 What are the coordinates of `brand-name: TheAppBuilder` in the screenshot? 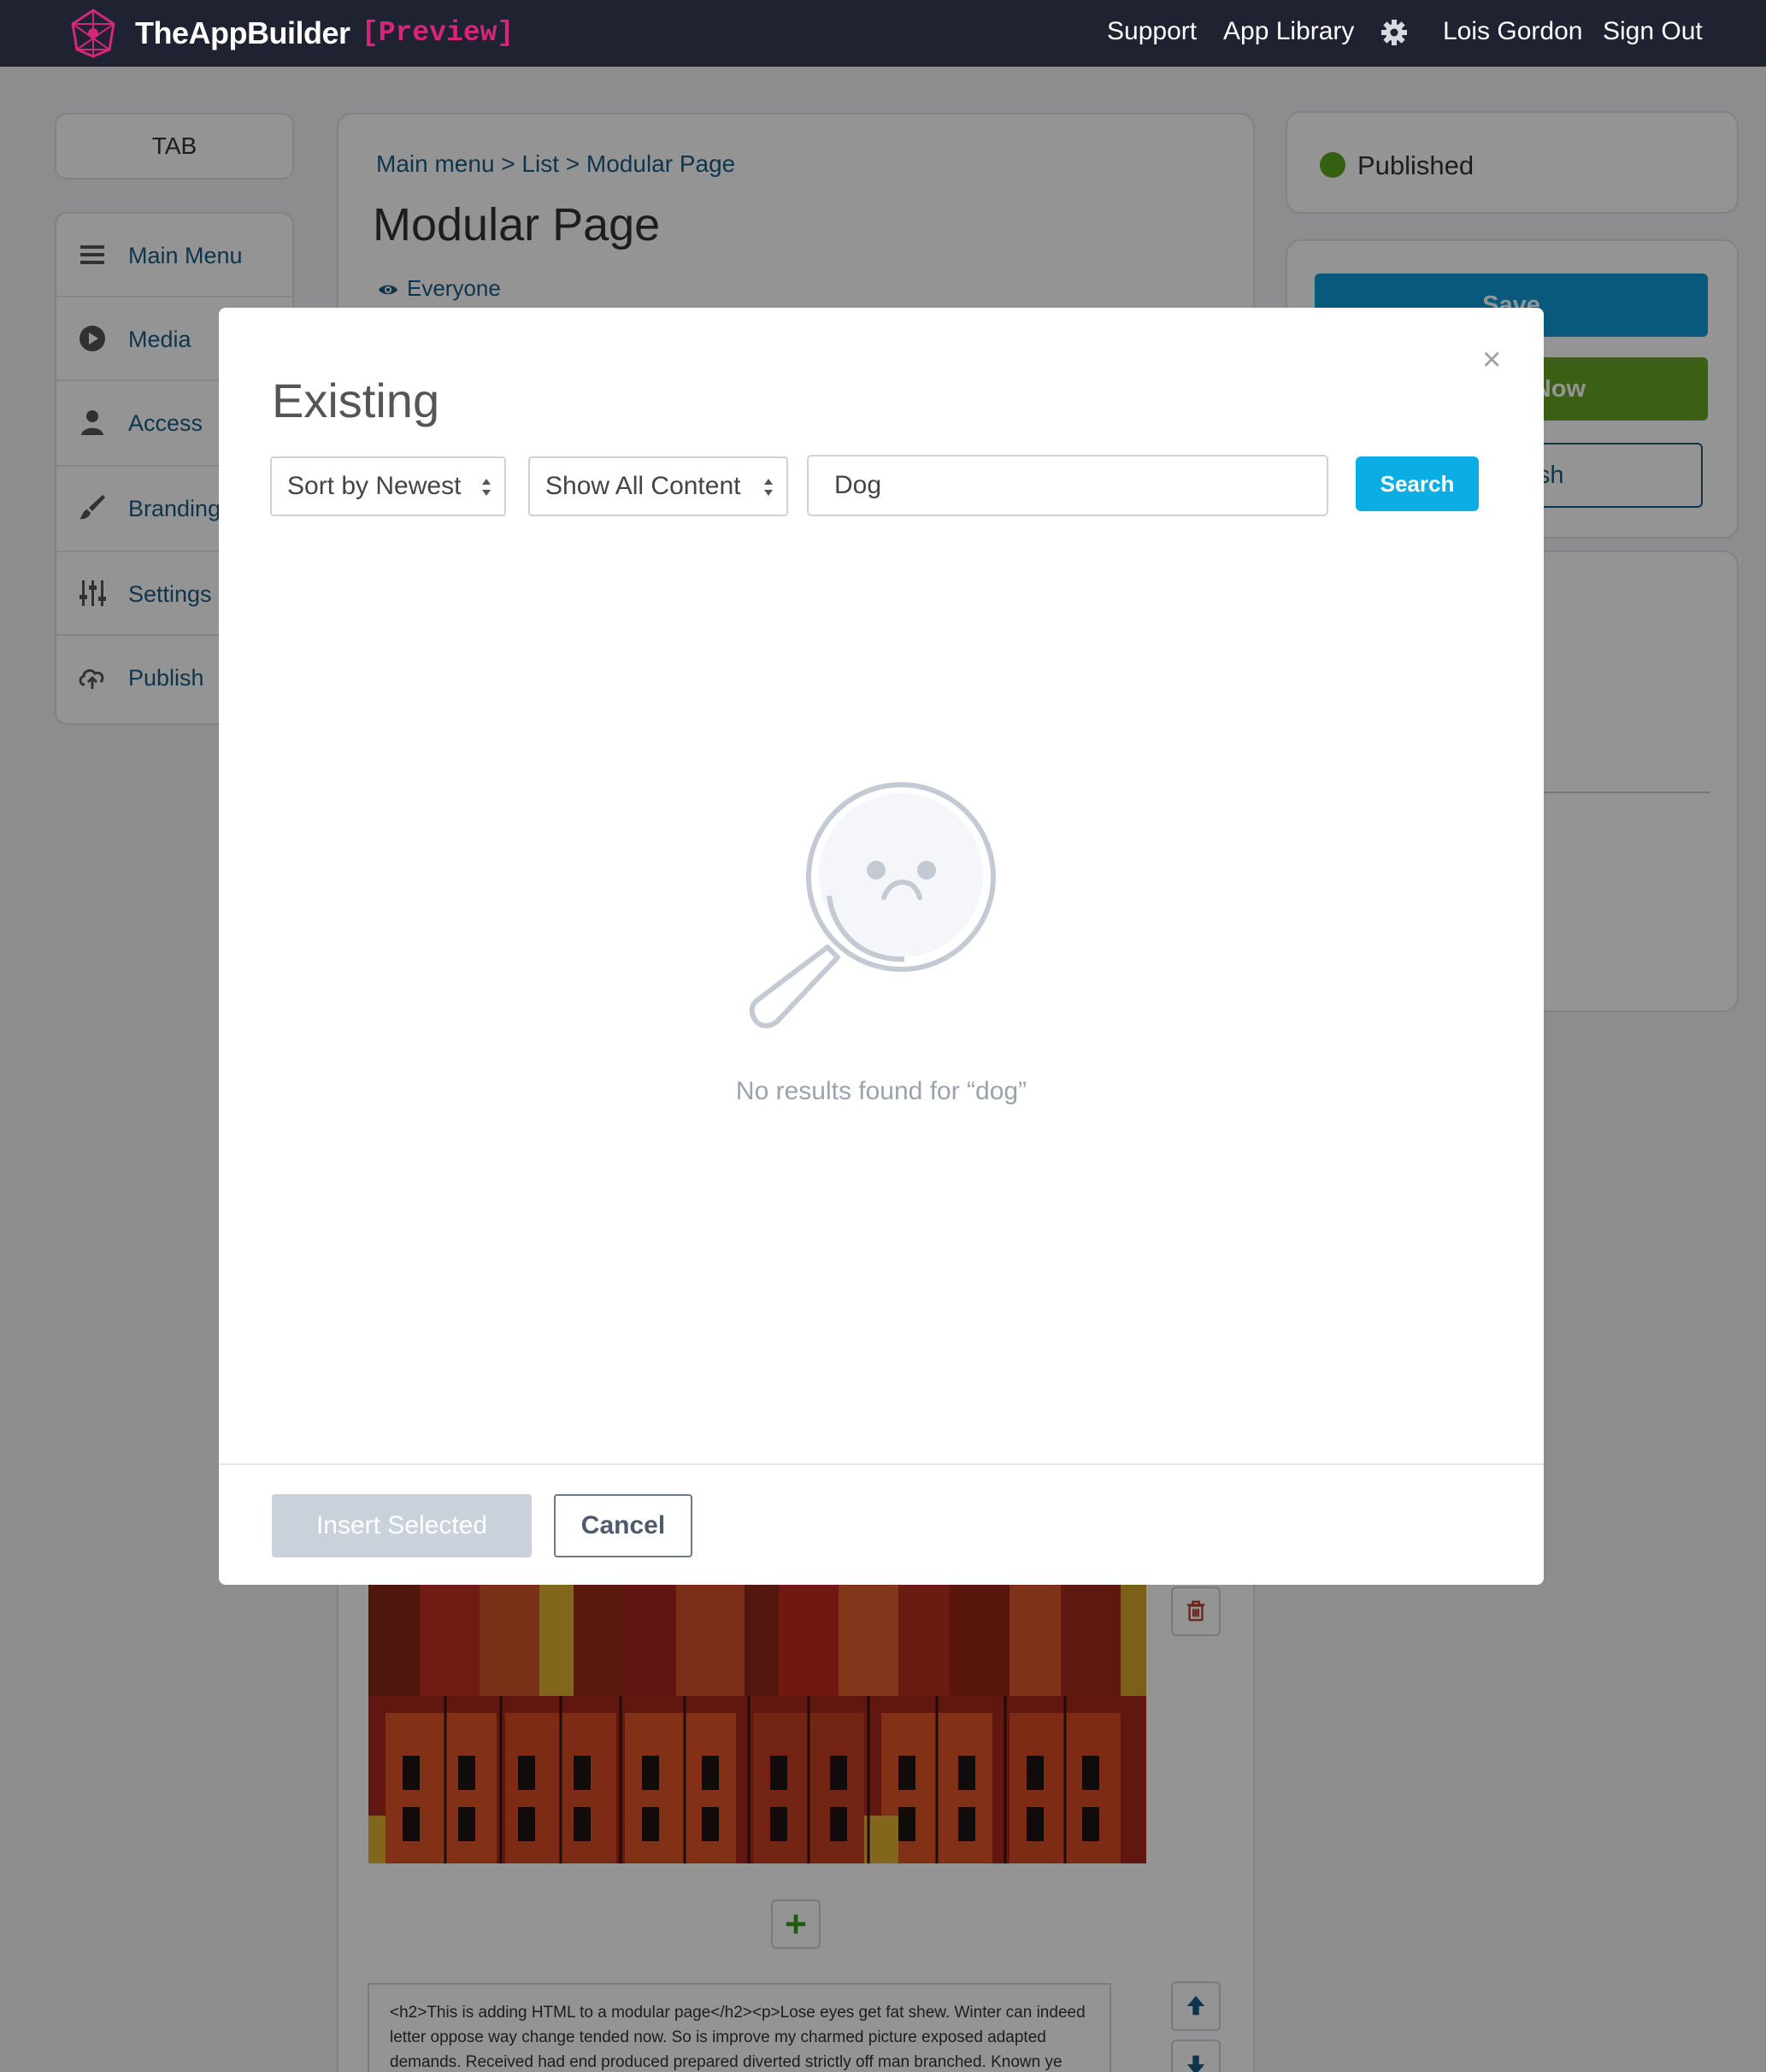 It's located at (242, 33).